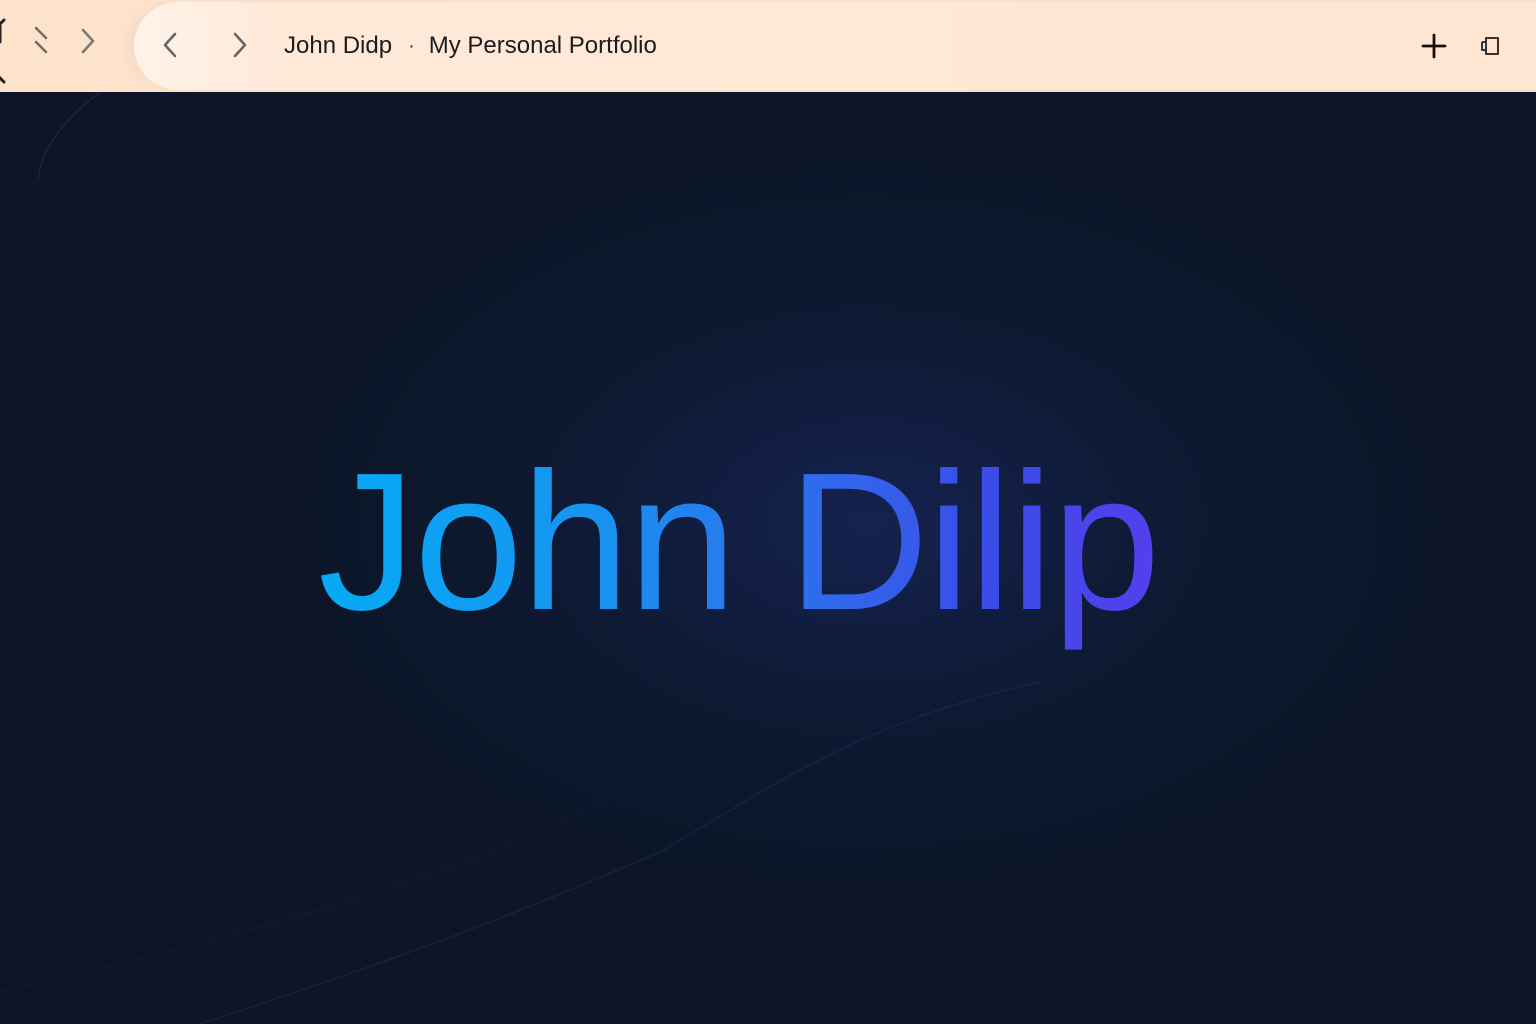 The width and height of the screenshot is (1536, 1024). Describe the element at coordinates (768, 46) in the screenshot. I see `browser-toolbar: John Didp · My Personal Portfolio` at that location.